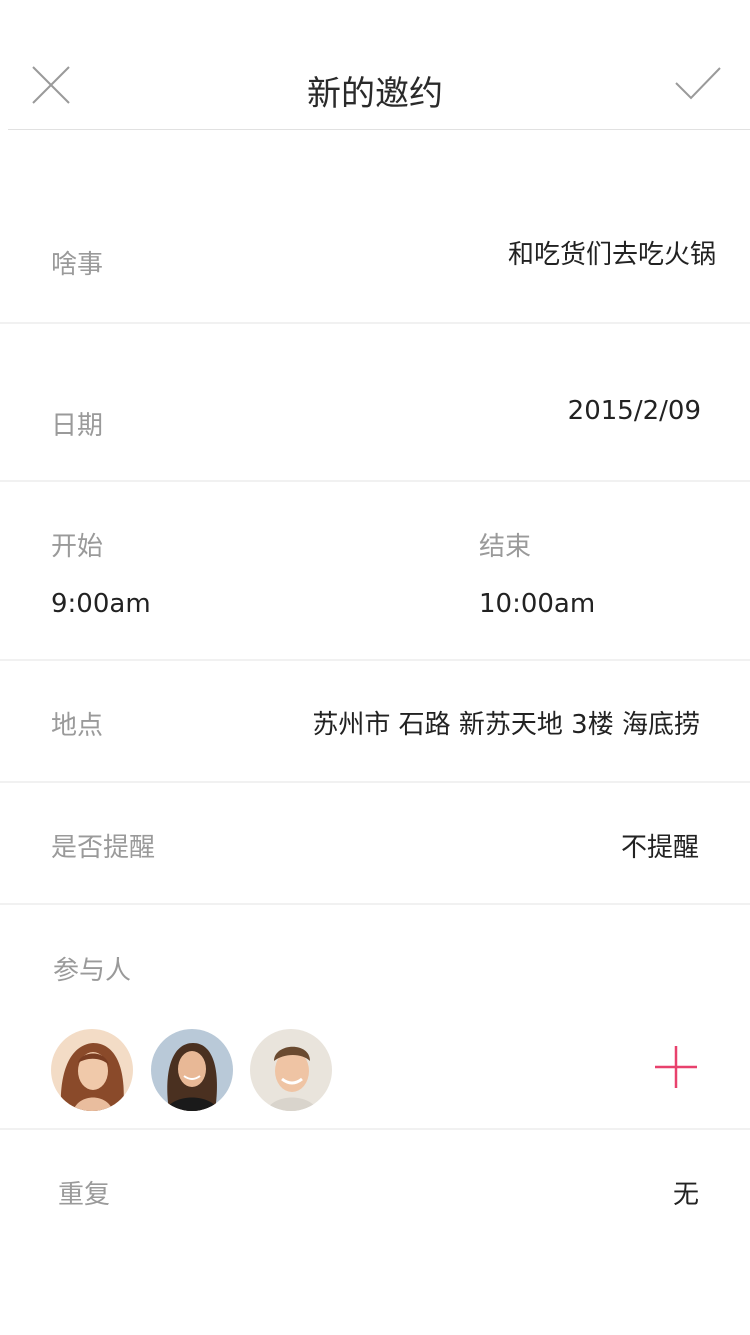 This screenshot has height=1335, width=750. What do you see at coordinates (686, 1192) in the screenshot?
I see `repeat-value: 无` at bounding box center [686, 1192].